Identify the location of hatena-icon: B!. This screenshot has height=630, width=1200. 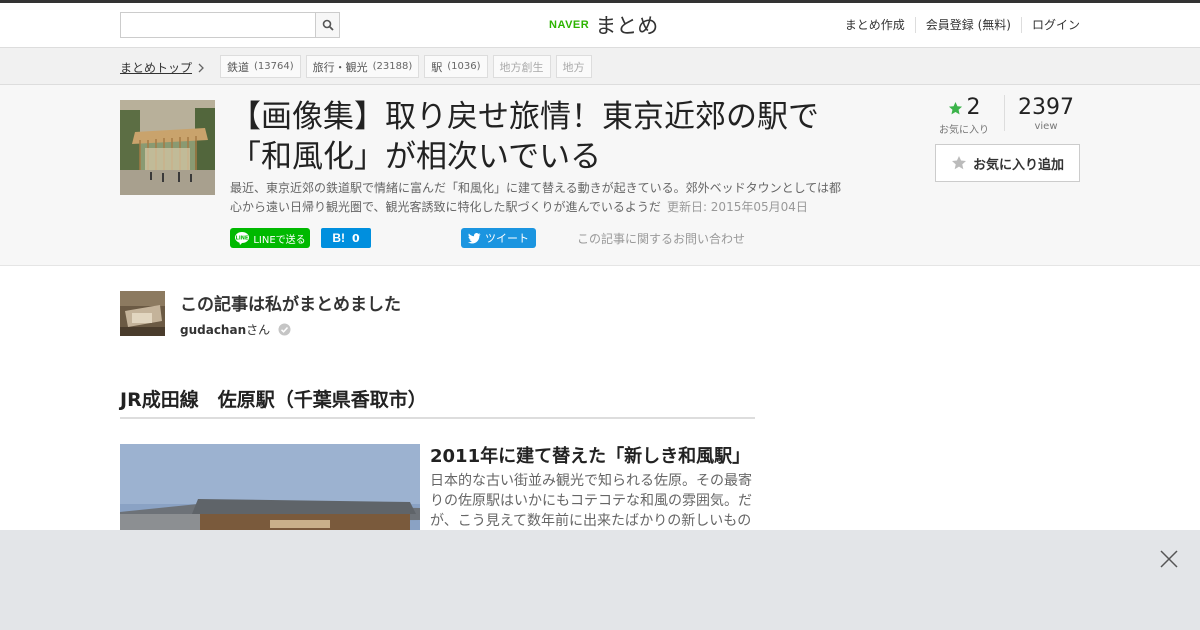
(338, 238).